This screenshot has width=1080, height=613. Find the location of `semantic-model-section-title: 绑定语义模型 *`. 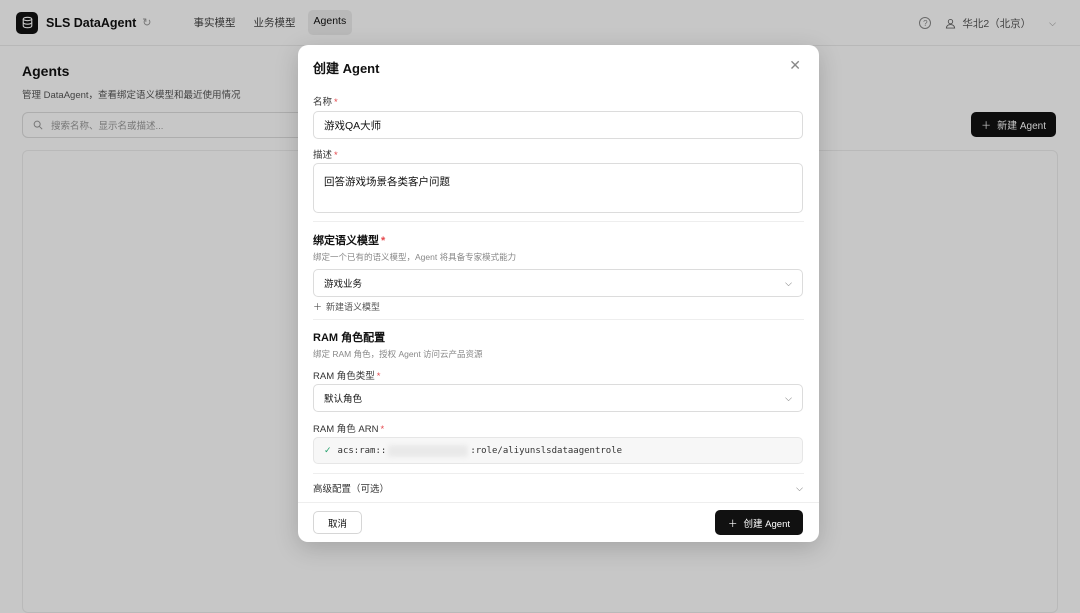

semantic-model-section-title: 绑定语义模型 * is located at coordinates (349, 241).